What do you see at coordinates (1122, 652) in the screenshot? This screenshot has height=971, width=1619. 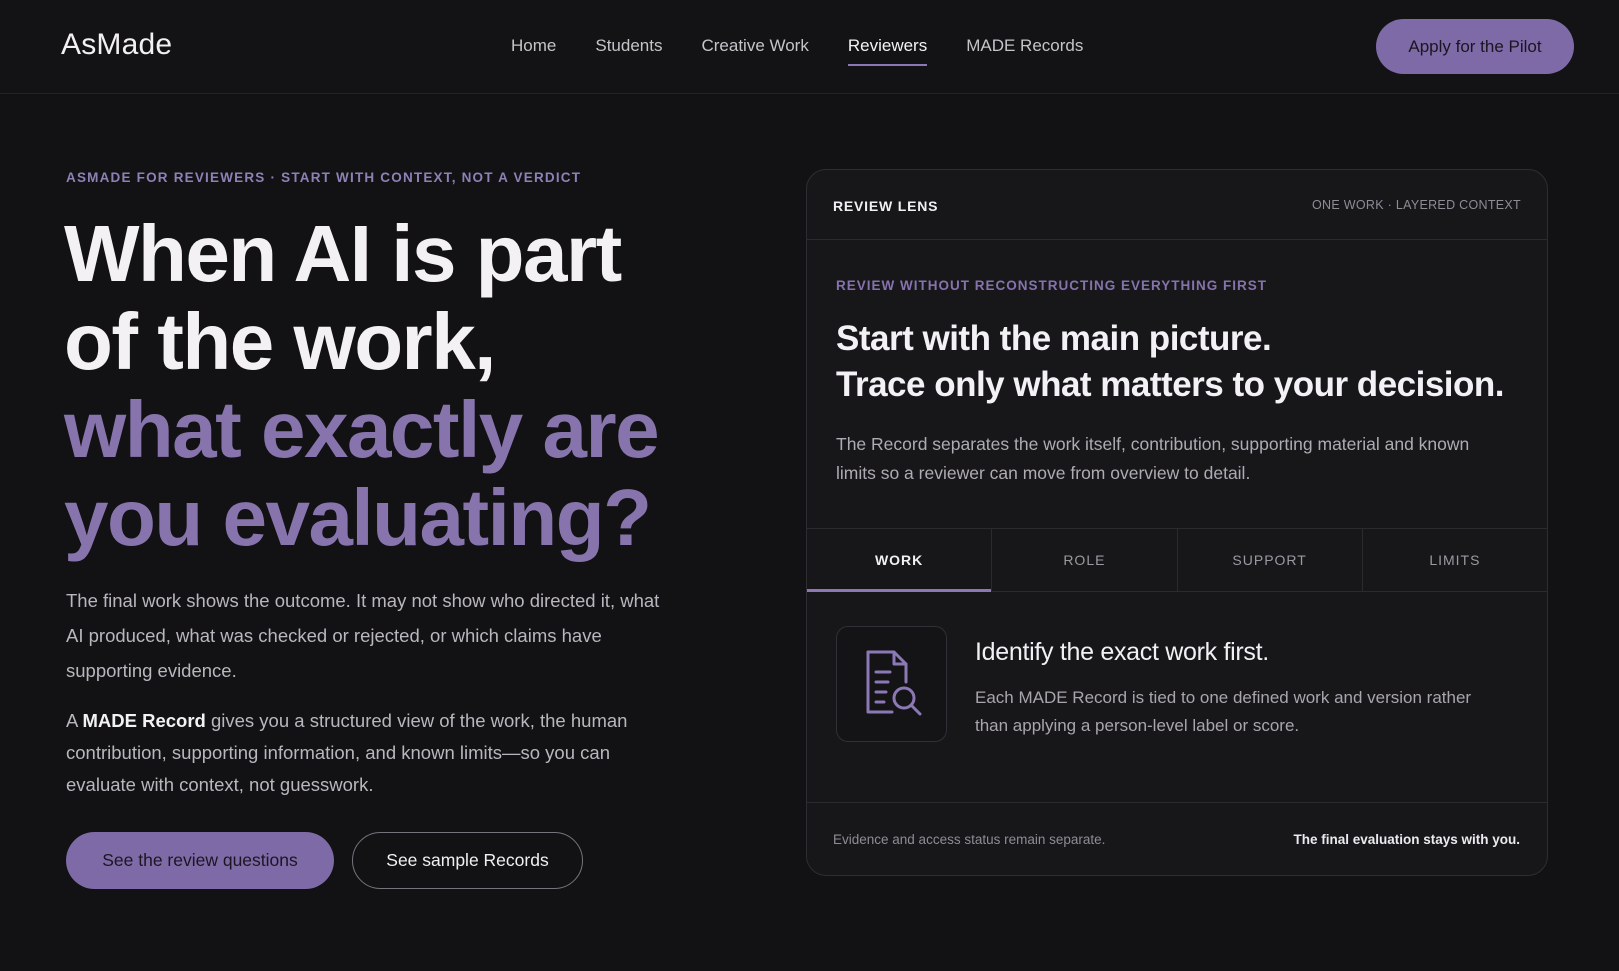 I see `panel-title: Identify the exact work first.` at bounding box center [1122, 652].